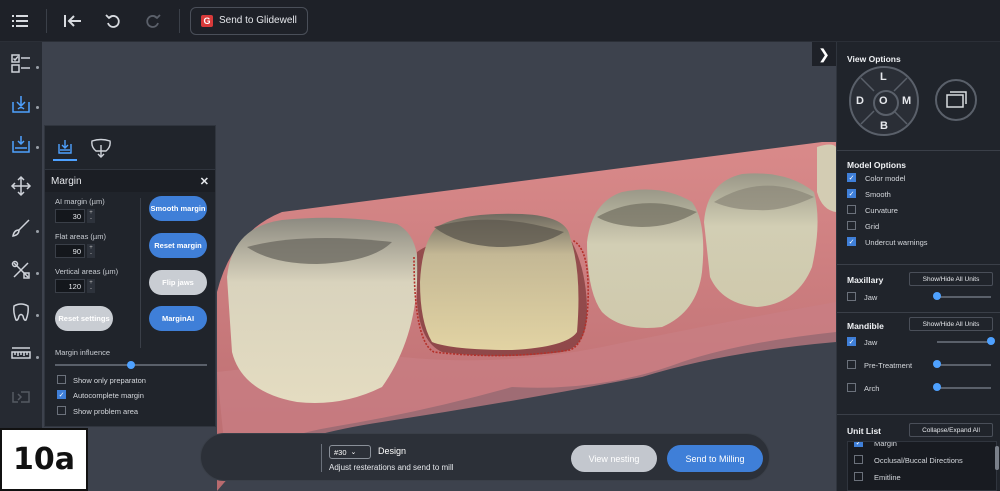 Image resolution: width=1000 pixels, height=491 pixels. Describe the element at coordinates (865, 326) in the screenshot. I see `mandible-title: Mandible` at that location.